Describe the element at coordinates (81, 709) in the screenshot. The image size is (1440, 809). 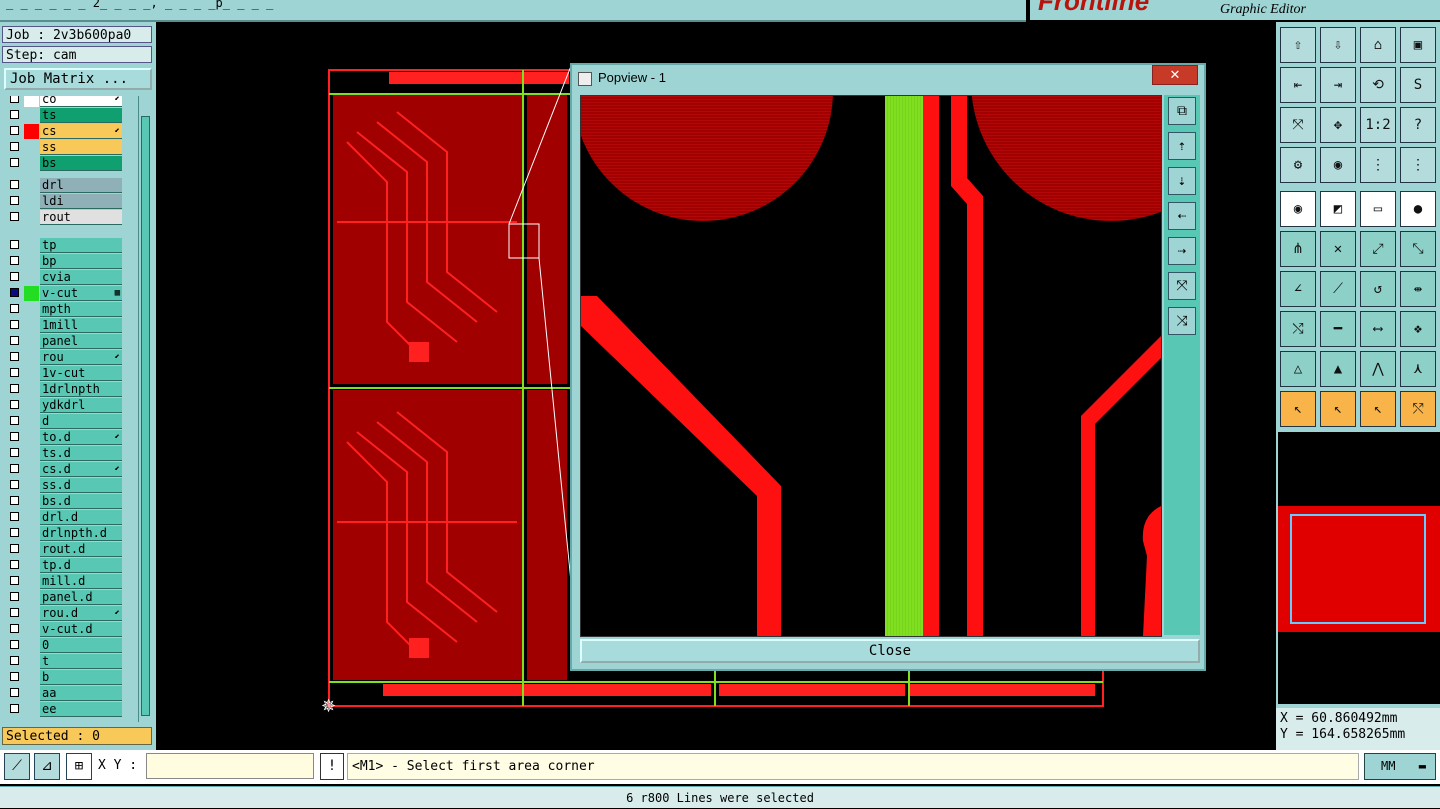
I see `layer-name: ee` at that location.